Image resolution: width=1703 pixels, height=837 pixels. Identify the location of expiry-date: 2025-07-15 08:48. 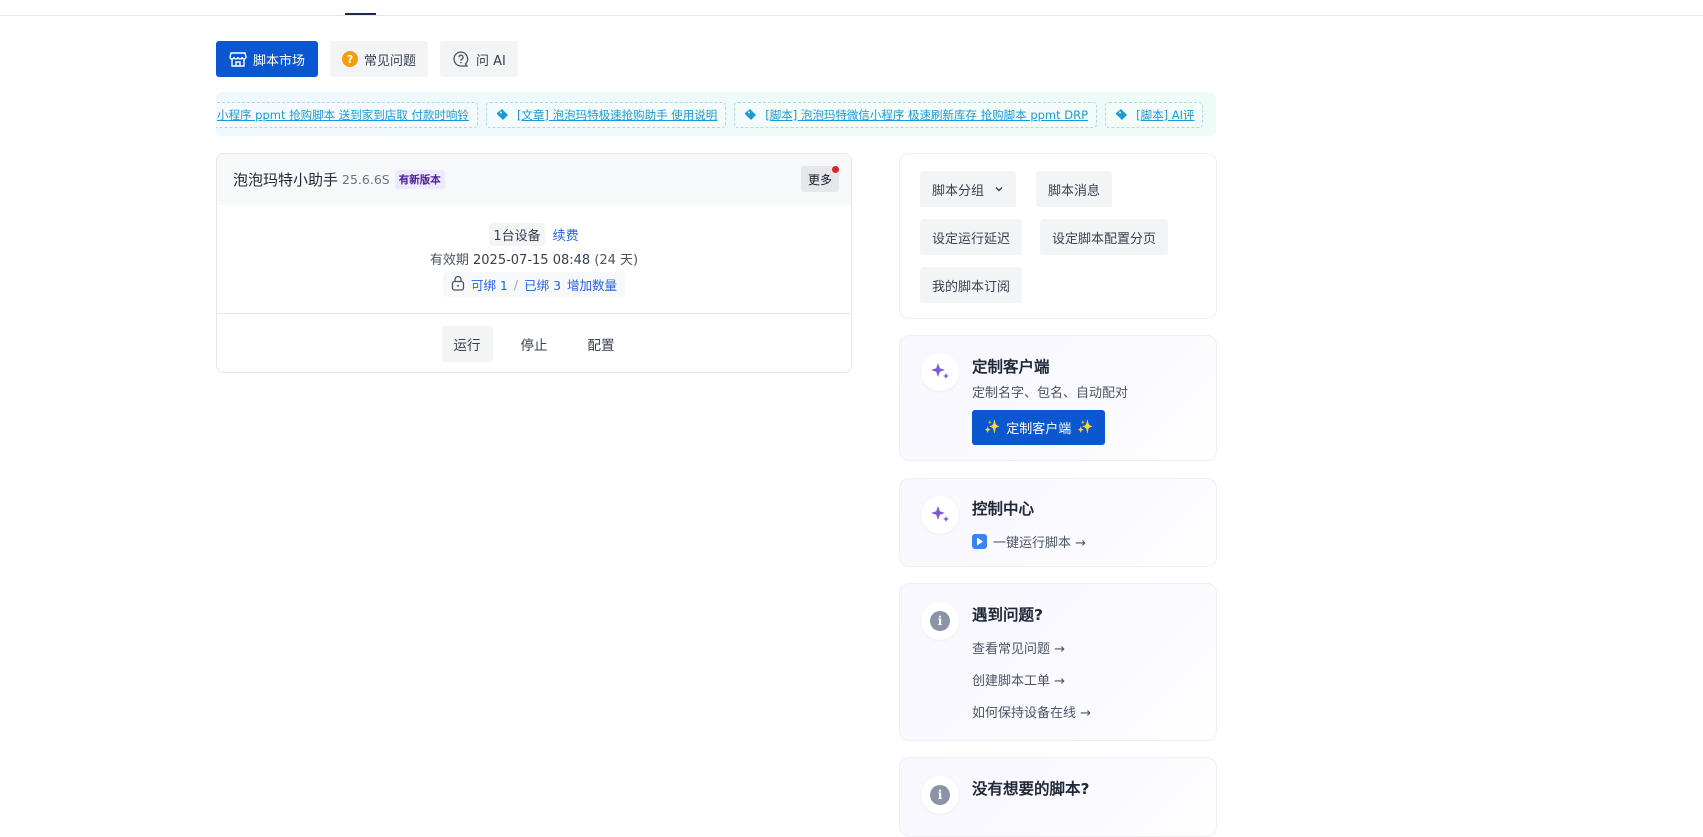
(532, 260).